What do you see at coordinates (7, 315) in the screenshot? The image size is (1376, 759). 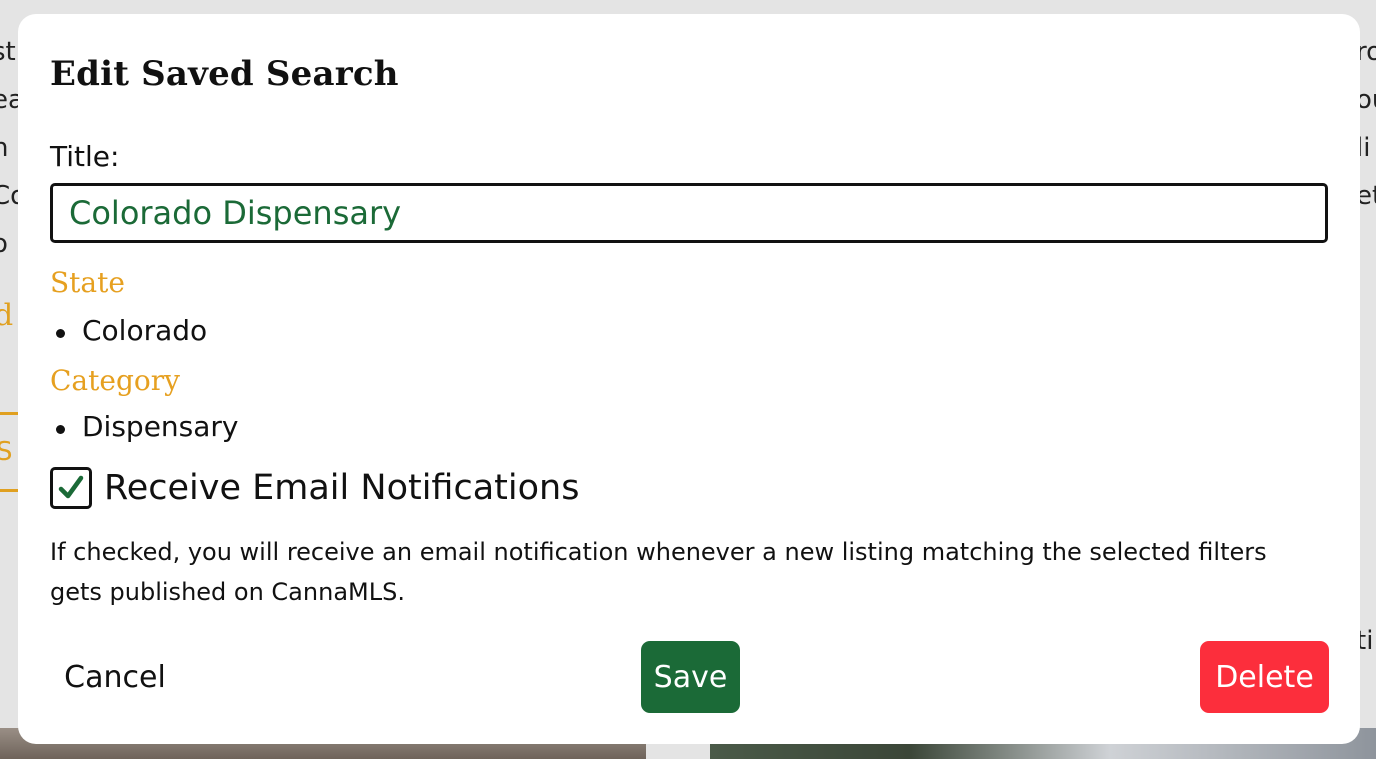 I see `background-accent-text: d` at bounding box center [7, 315].